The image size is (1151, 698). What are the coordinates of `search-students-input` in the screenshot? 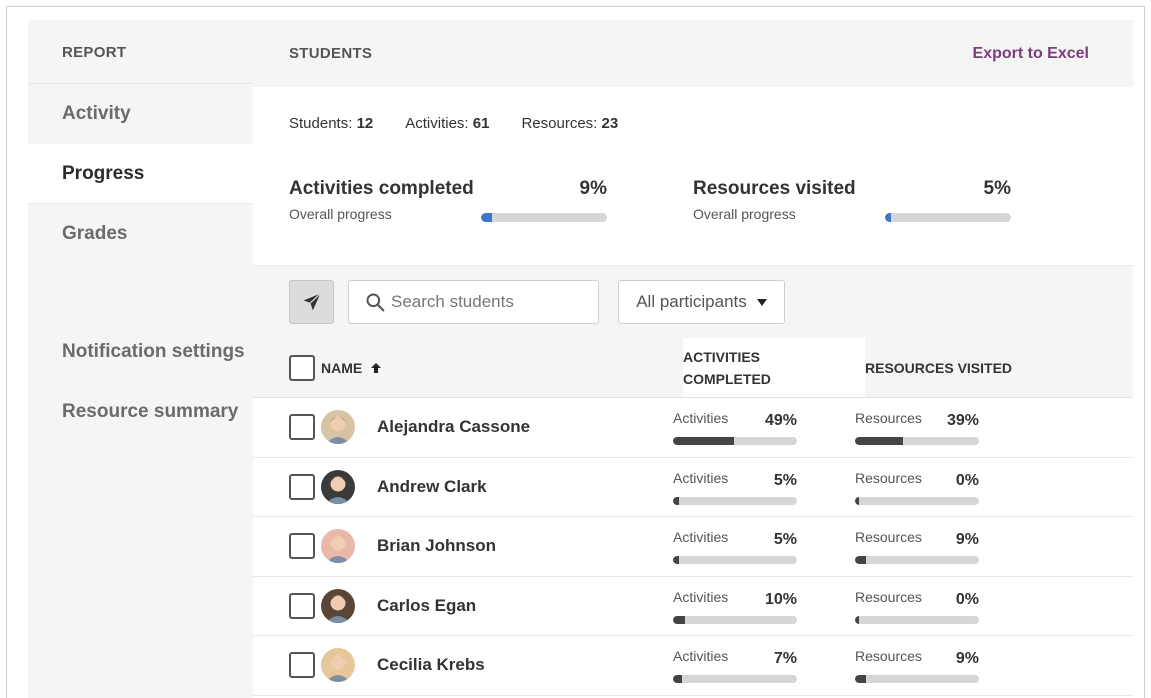 It's located at (491, 302).